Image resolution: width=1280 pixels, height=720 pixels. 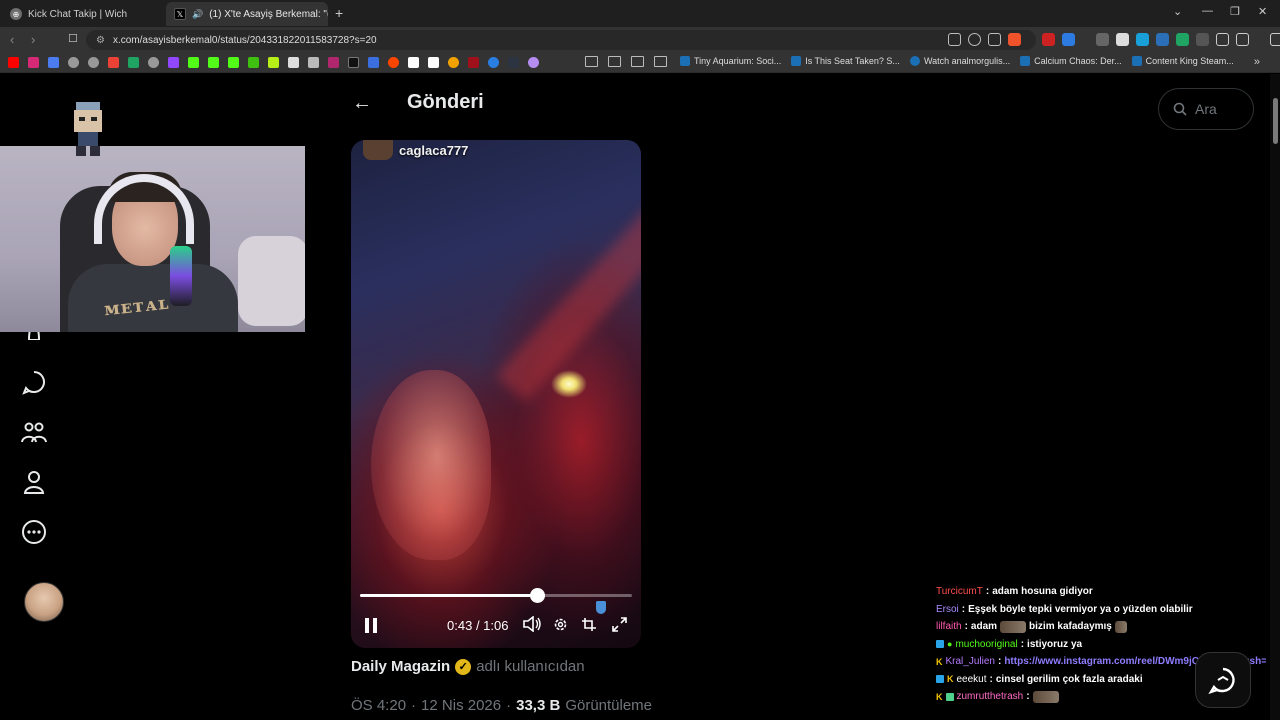 What do you see at coordinates (1235, 11) in the screenshot?
I see `restore-icon: ❐` at bounding box center [1235, 11].